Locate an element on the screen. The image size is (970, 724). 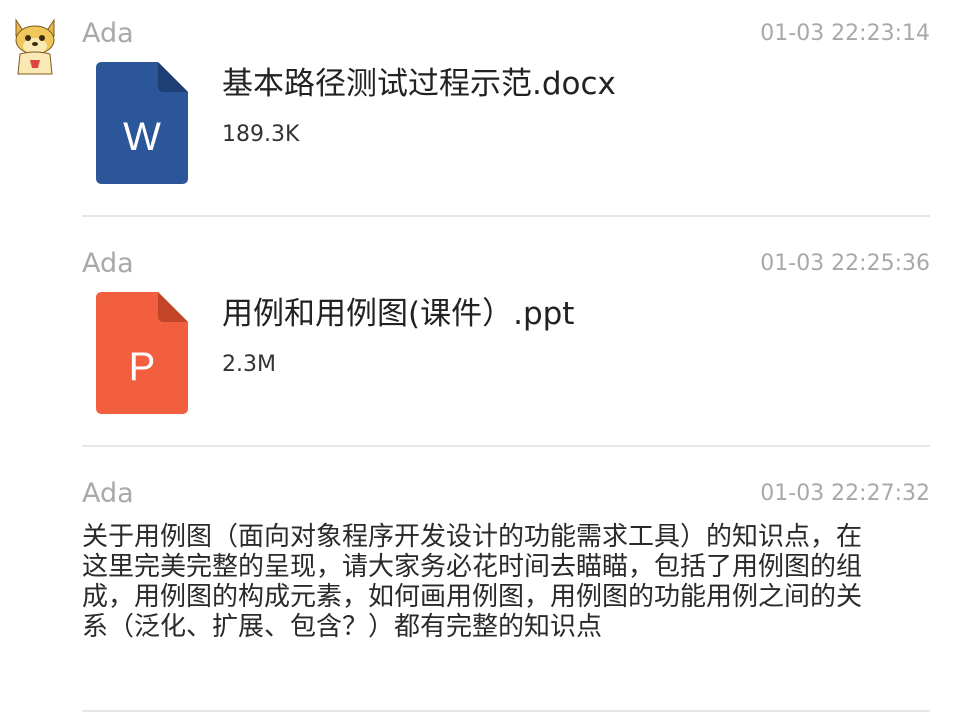
file-size: 189.3K is located at coordinates (261, 134).